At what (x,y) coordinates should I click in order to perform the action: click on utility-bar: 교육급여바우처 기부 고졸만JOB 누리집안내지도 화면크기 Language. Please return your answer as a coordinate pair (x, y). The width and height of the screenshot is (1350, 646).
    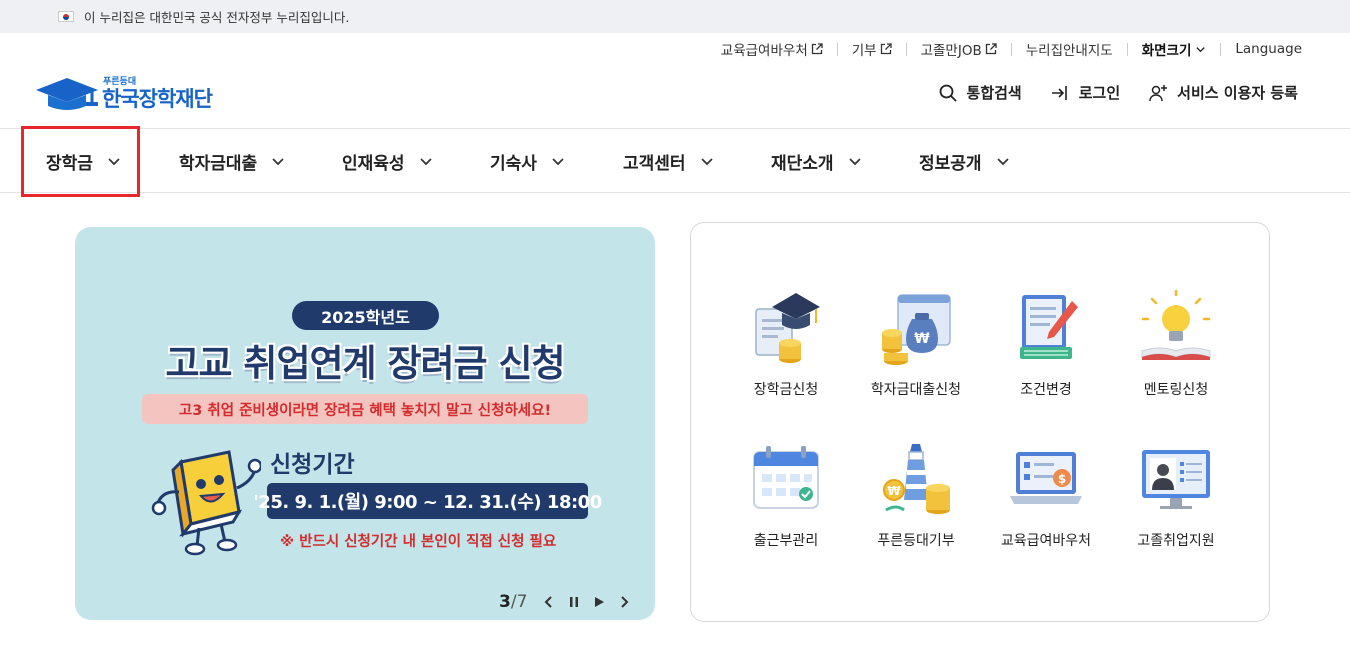
    Looking at the image, I should click on (1011, 49).